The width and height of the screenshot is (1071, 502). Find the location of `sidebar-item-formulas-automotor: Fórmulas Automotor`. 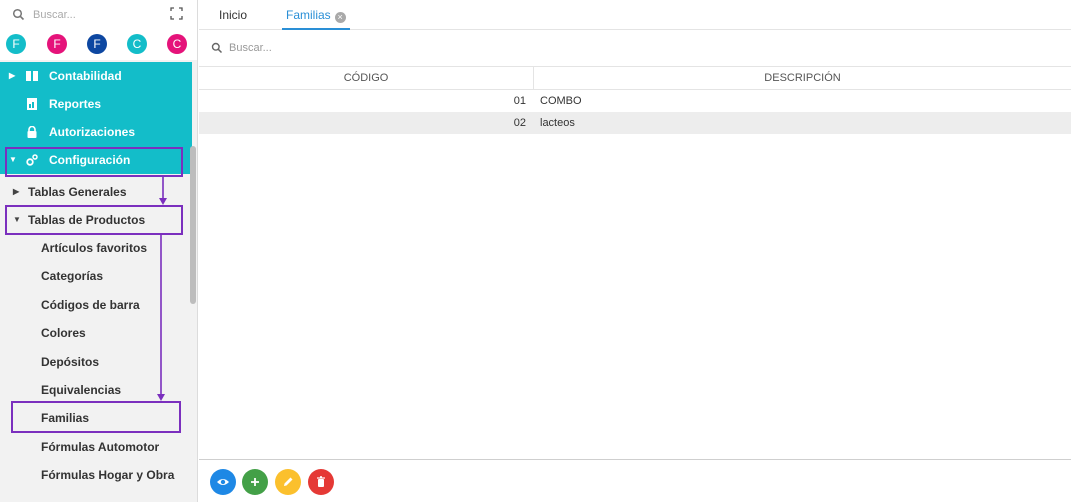

sidebar-item-formulas-automotor: Fórmulas Automotor is located at coordinates (96, 447).